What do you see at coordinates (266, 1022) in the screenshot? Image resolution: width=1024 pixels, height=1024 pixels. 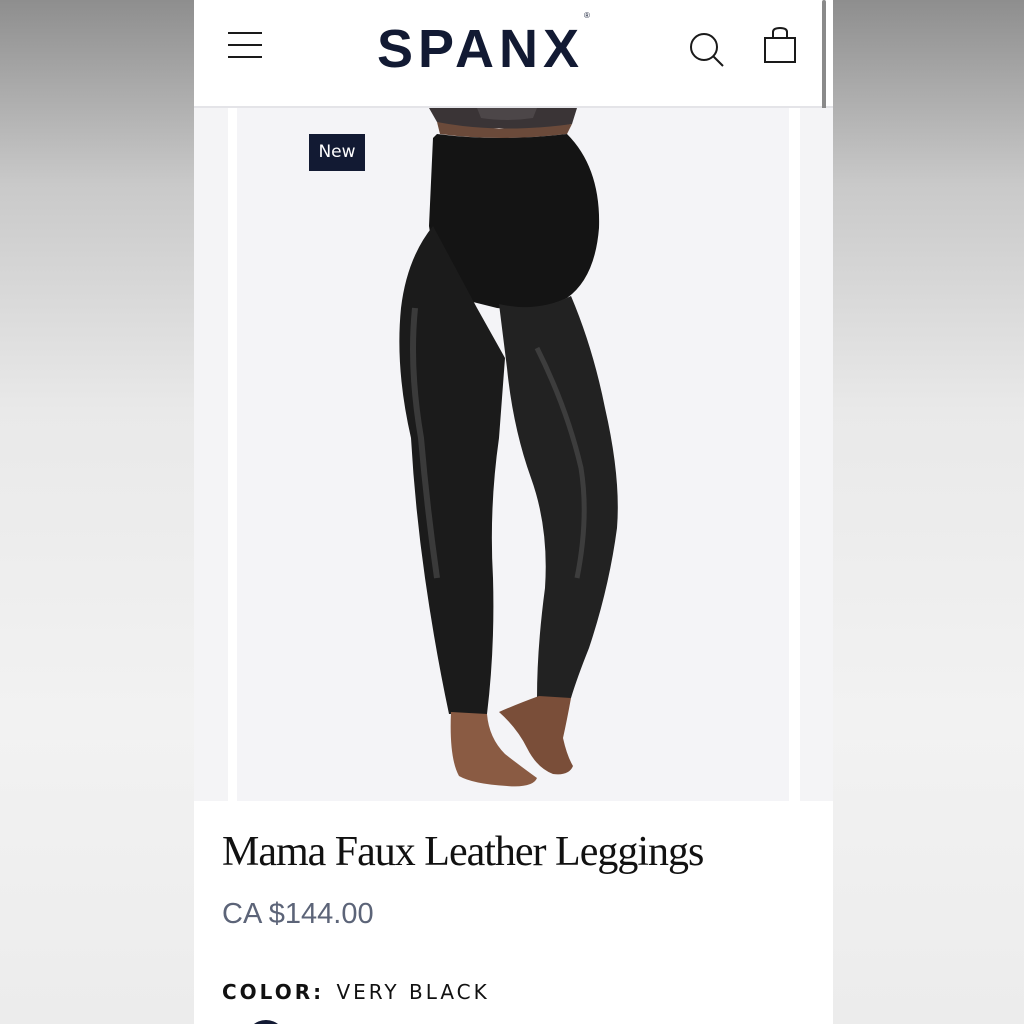 I see `color-swatch-very-black` at bounding box center [266, 1022].